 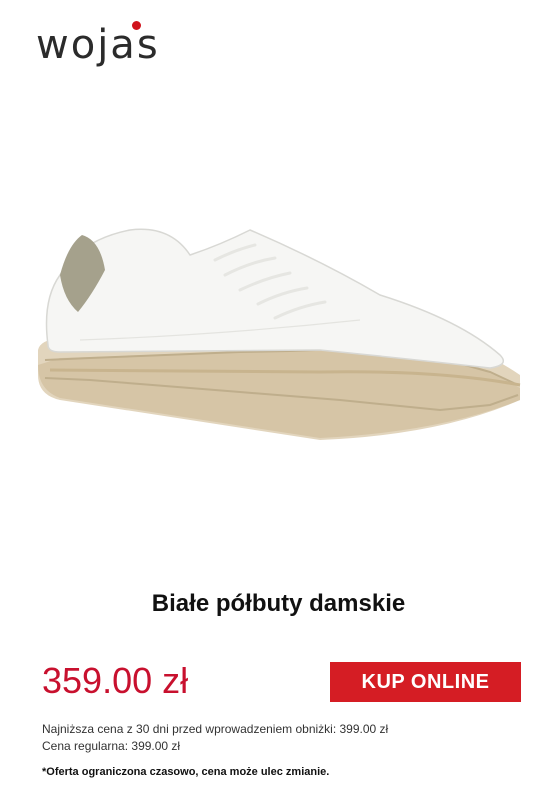 I want to click on product-price: 359.00 zł, so click(x=115, y=680).